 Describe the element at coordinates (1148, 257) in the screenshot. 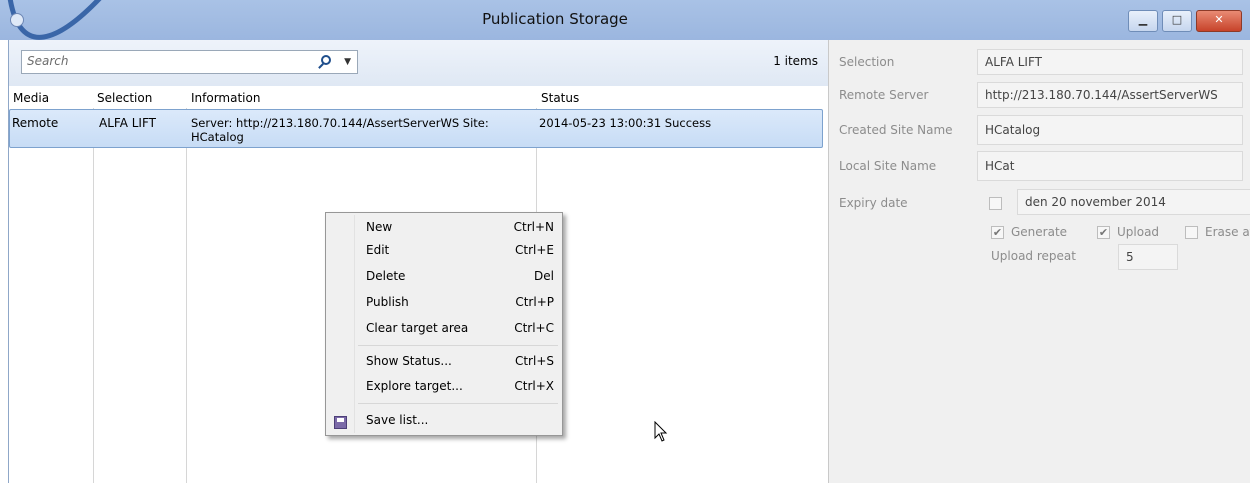

I see `upload-repeat-field: 5` at that location.